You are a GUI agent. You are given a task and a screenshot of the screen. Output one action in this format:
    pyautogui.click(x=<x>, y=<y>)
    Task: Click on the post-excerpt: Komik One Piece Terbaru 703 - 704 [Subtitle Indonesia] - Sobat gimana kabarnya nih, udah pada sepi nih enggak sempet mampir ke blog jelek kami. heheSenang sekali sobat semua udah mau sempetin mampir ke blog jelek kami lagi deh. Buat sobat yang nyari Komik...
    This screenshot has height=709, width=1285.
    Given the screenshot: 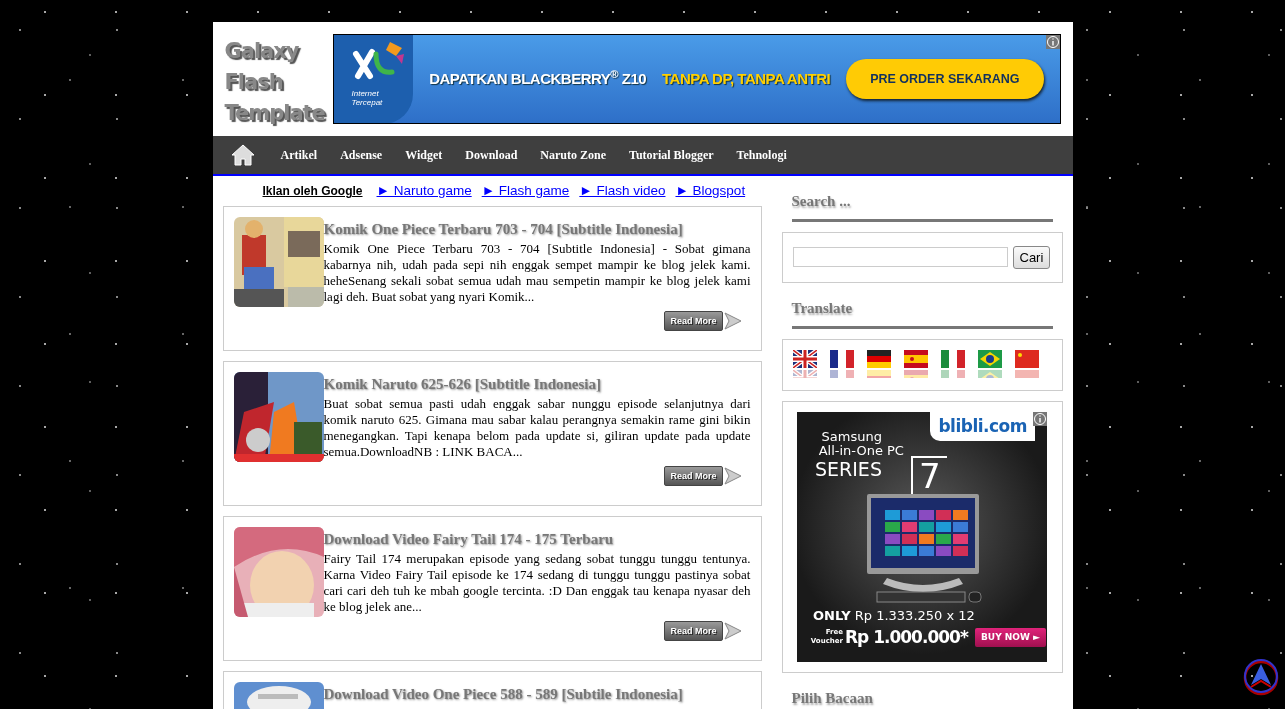 What is the action you would take?
    pyautogui.click(x=537, y=273)
    